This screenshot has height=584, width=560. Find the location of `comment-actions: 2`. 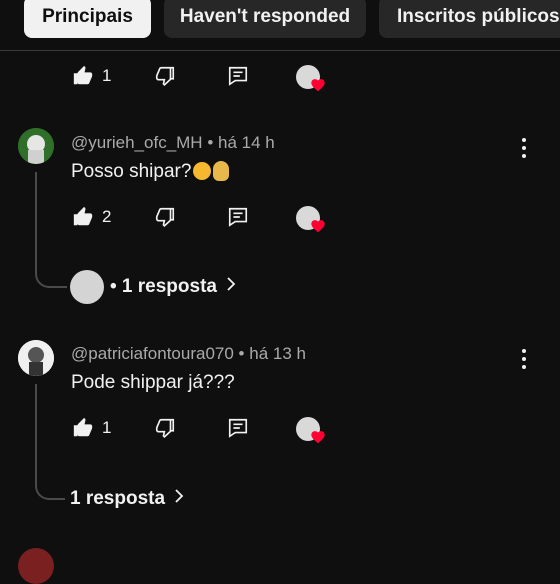

comment-actions: 2 is located at coordinates (207, 219).